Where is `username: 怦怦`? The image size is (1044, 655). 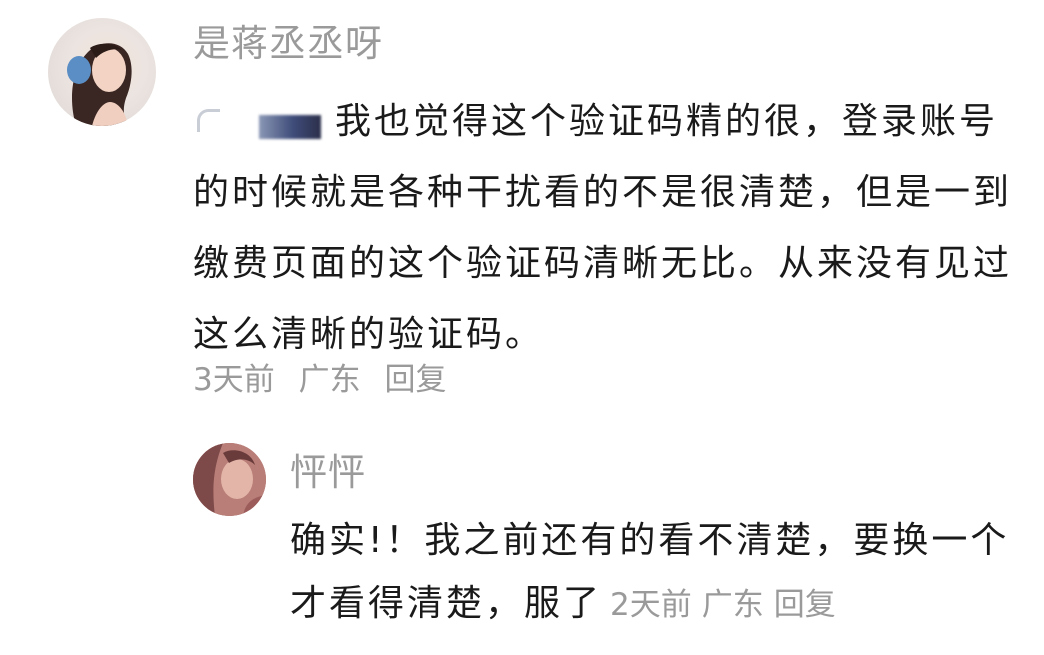 username: 怦怦 is located at coordinates (328, 473).